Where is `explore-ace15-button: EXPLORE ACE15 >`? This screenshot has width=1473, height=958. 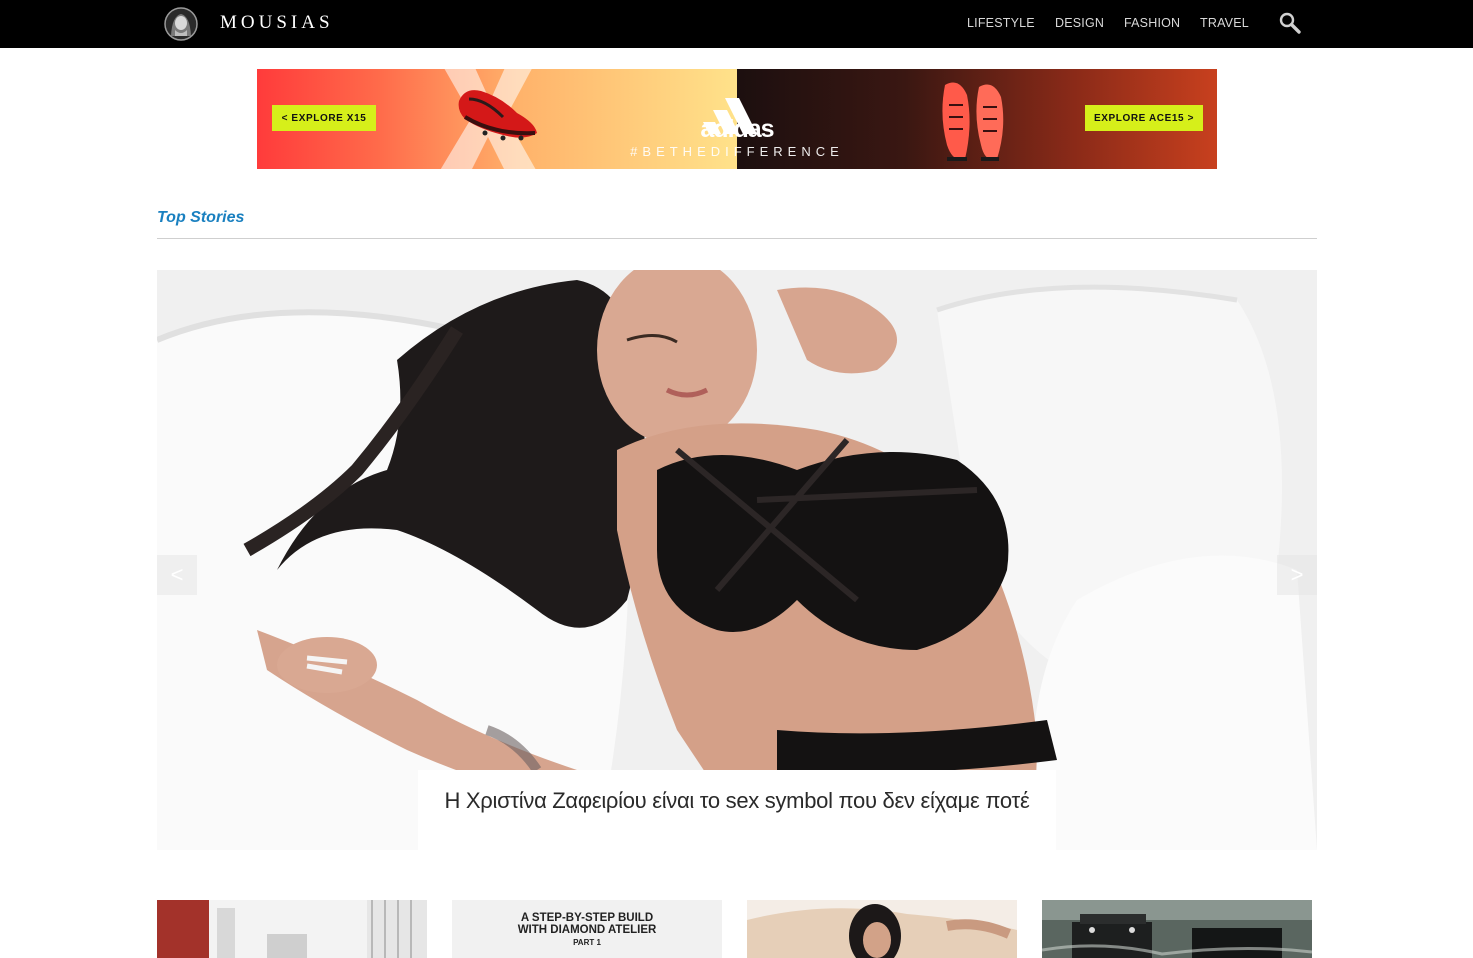
explore-ace15-button: EXPLORE ACE15 > is located at coordinates (1144, 118).